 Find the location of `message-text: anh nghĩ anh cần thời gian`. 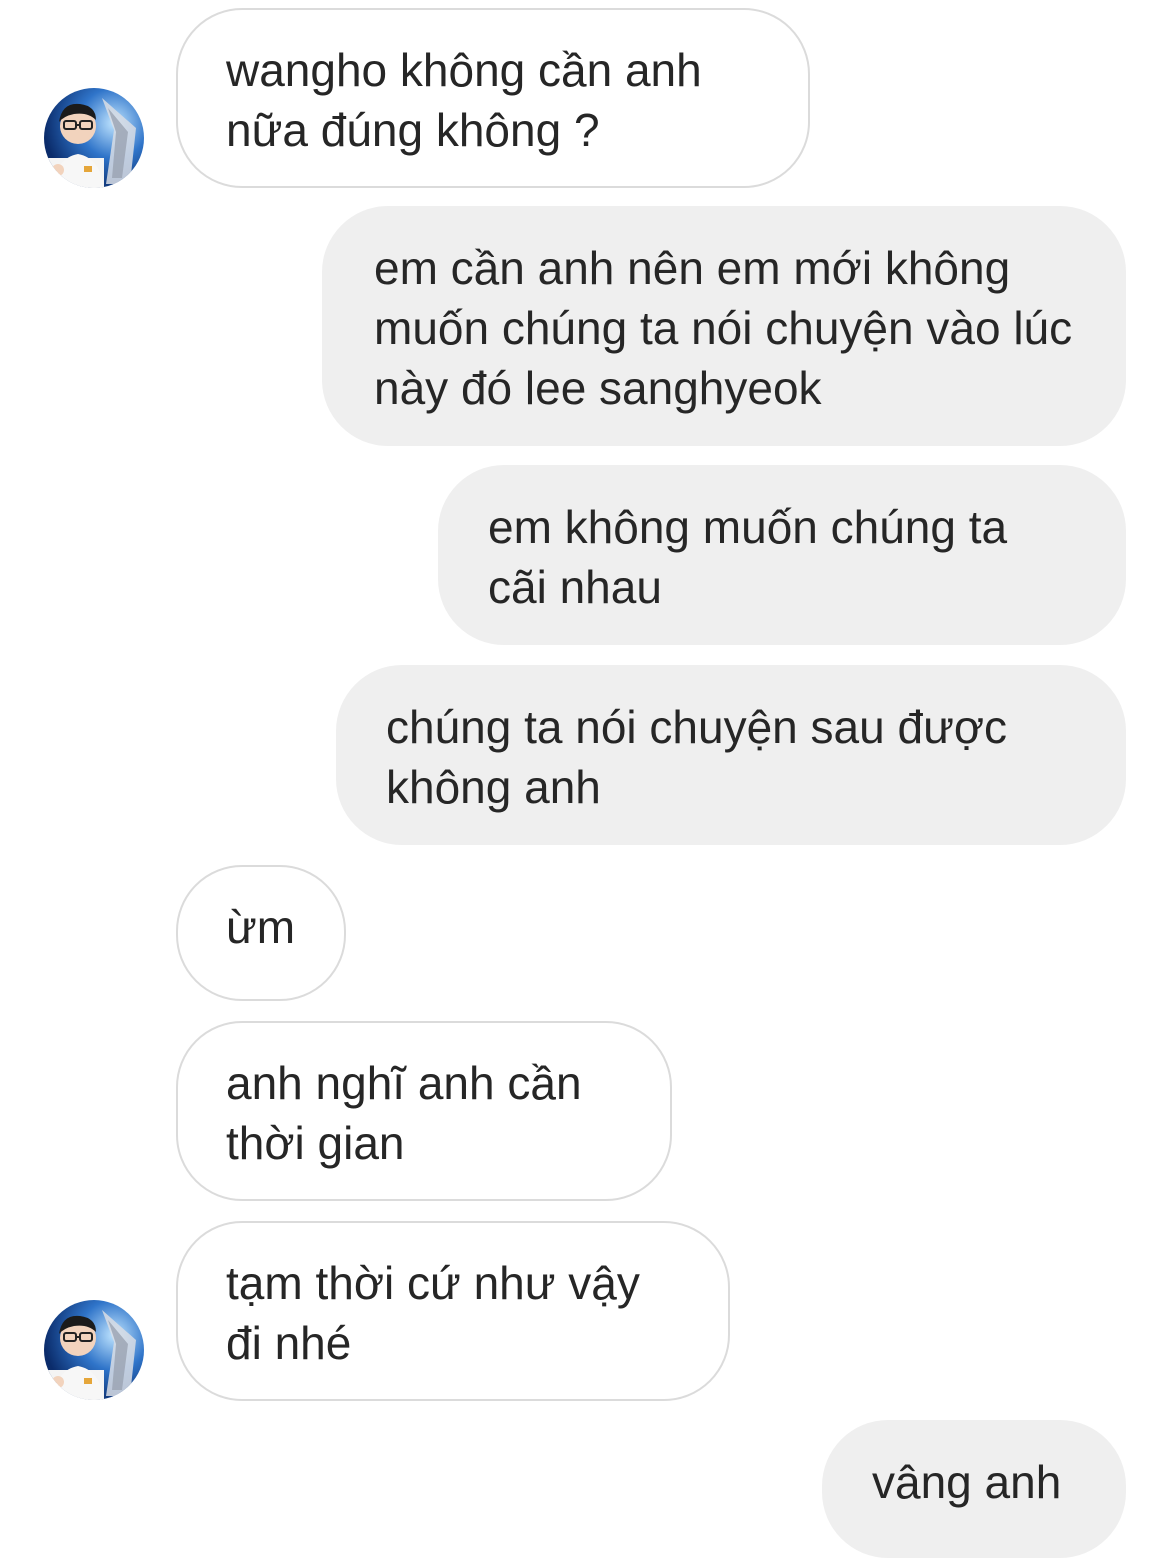

message-text: anh nghĩ anh cần thời gian is located at coordinates (404, 1113).